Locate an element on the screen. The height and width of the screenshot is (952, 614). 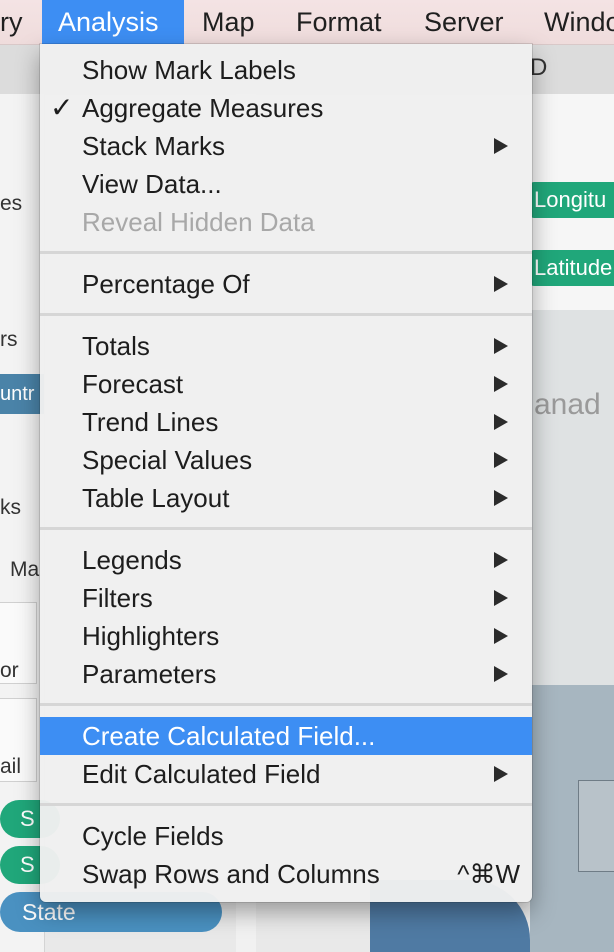
menubar-item-server: Server is located at coordinates (464, 22).